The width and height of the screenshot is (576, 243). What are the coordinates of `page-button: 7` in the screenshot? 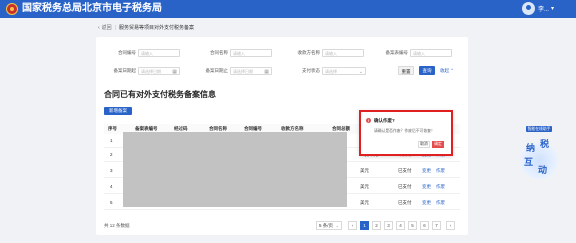 It's located at (436, 225).